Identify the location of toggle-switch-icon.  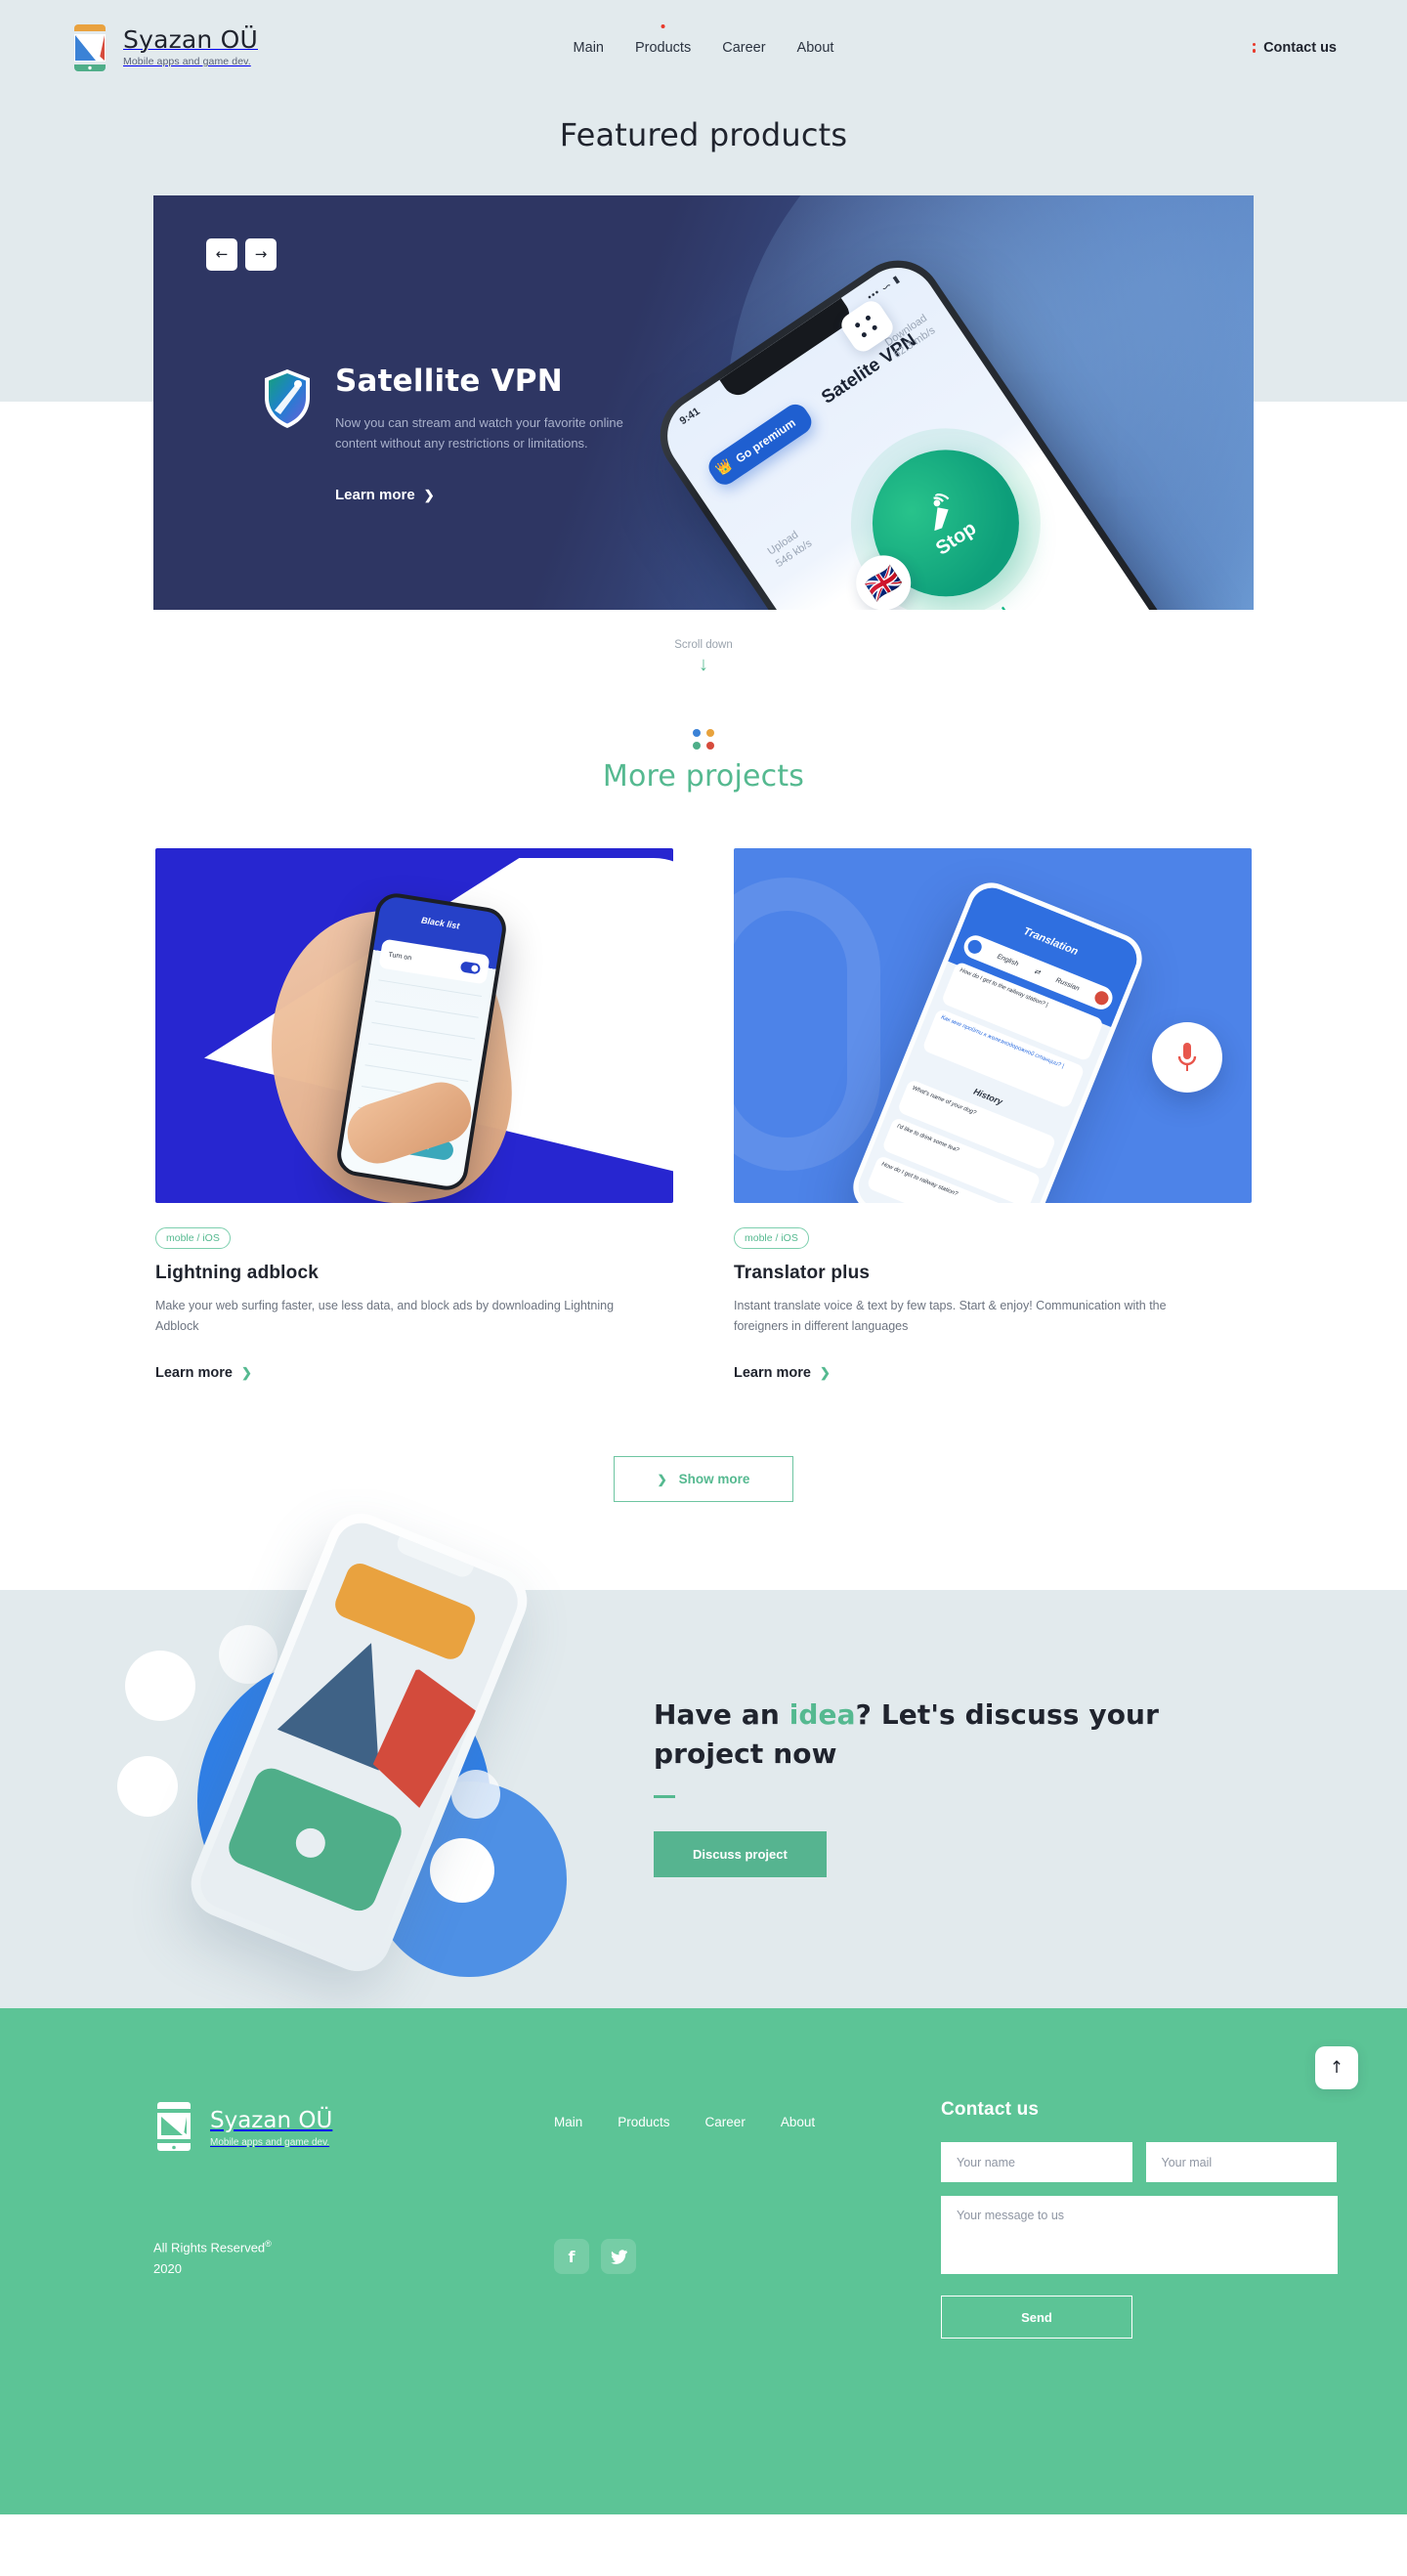
(470, 967).